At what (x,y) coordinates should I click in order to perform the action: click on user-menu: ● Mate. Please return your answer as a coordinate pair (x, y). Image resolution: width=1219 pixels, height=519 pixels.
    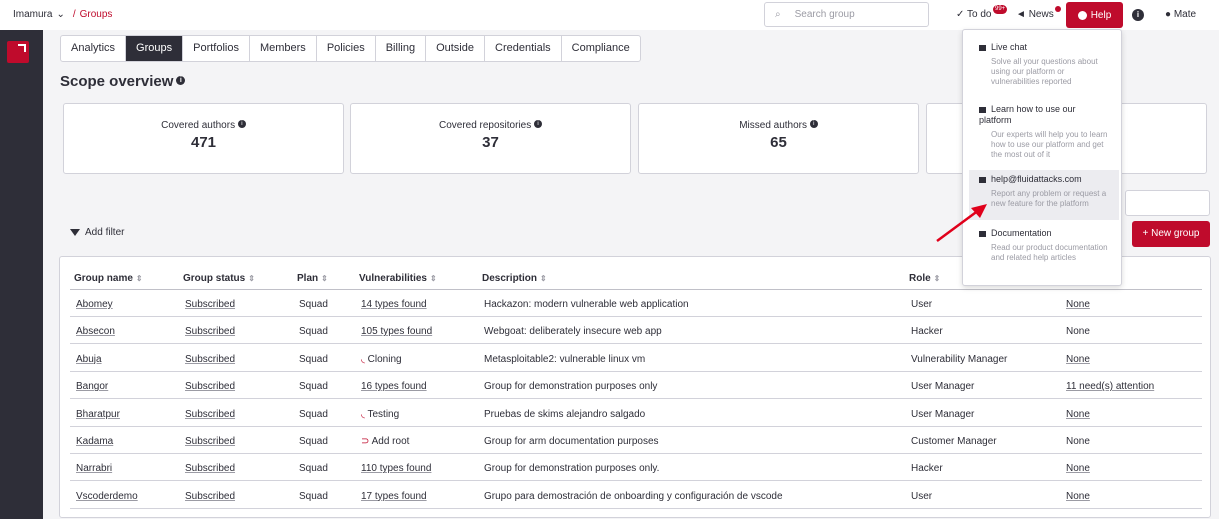
    Looking at the image, I should click on (1180, 14).